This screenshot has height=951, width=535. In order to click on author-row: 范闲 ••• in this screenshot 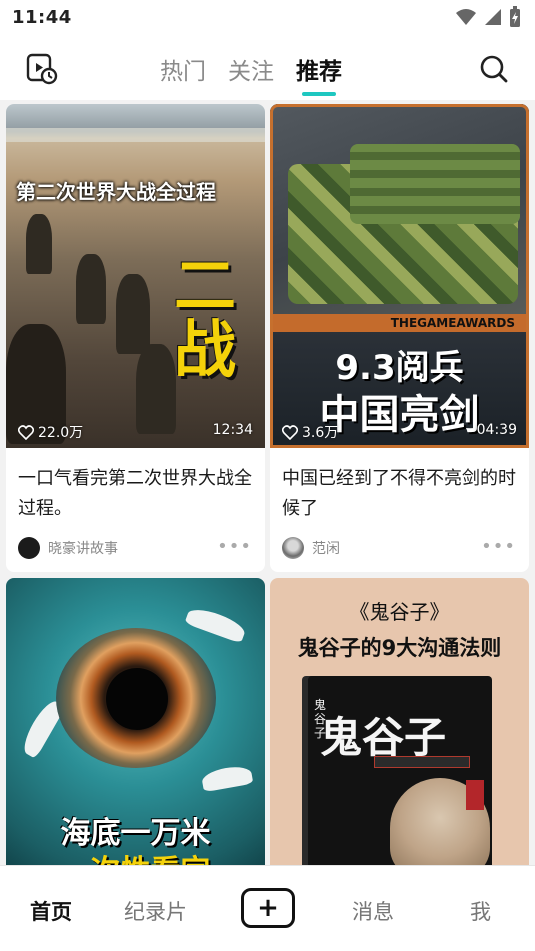, I will do `click(400, 548)`.